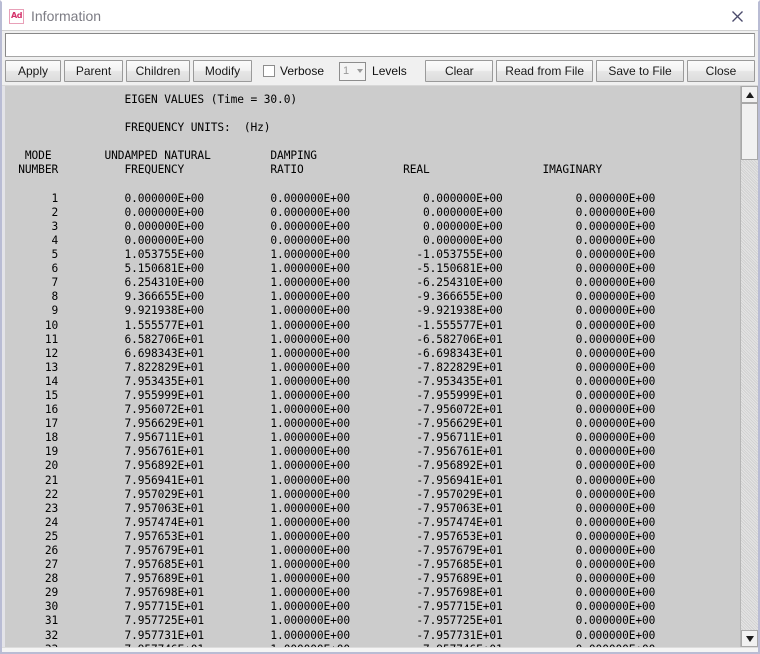 The height and width of the screenshot is (654, 760). Describe the element at coordinates (302, 71) in the screenshot. I see `verbose-label: Verbose` at that location.